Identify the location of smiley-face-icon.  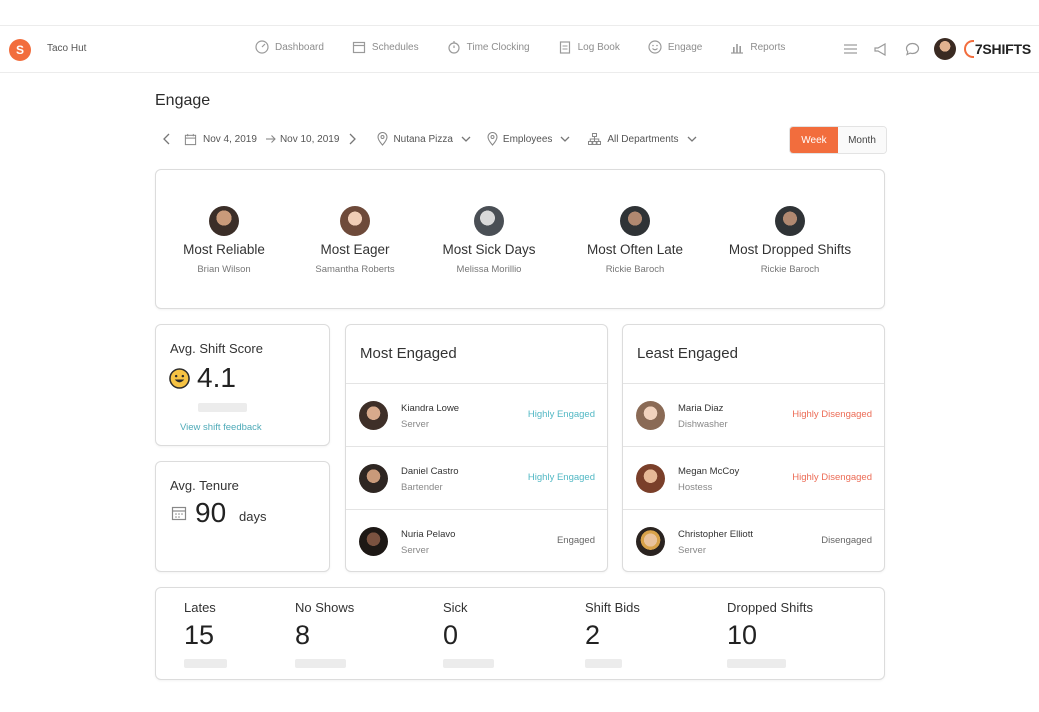
(179, 378).